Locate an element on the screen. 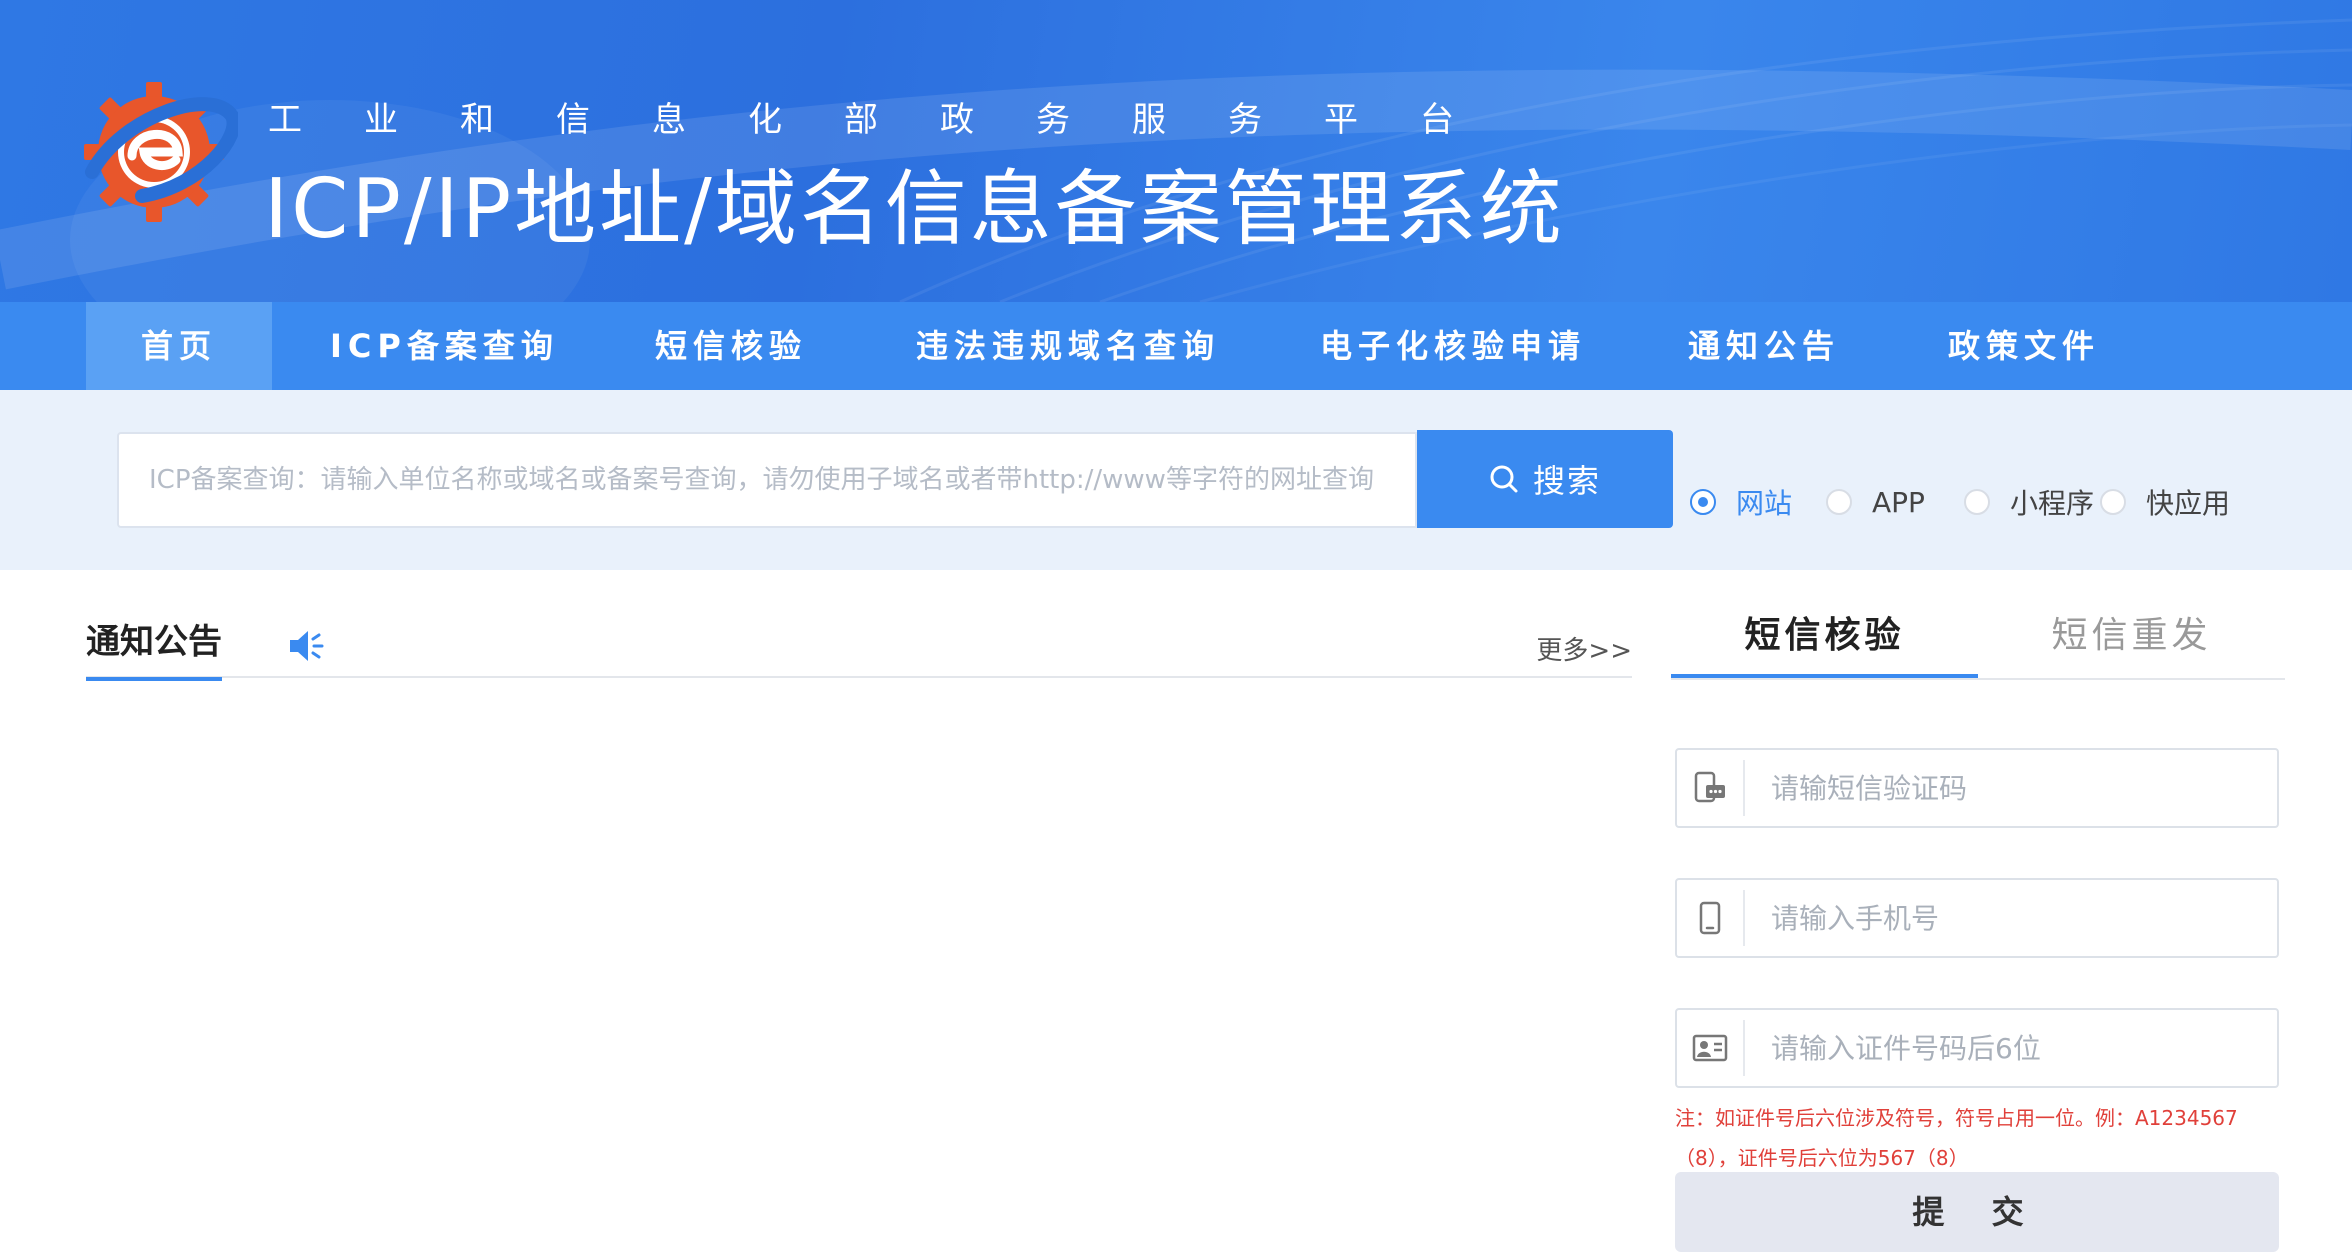 Image resolution: width=2352 pixels, height=1252 pixels. phone-input is located at coordinates (2011, 918).